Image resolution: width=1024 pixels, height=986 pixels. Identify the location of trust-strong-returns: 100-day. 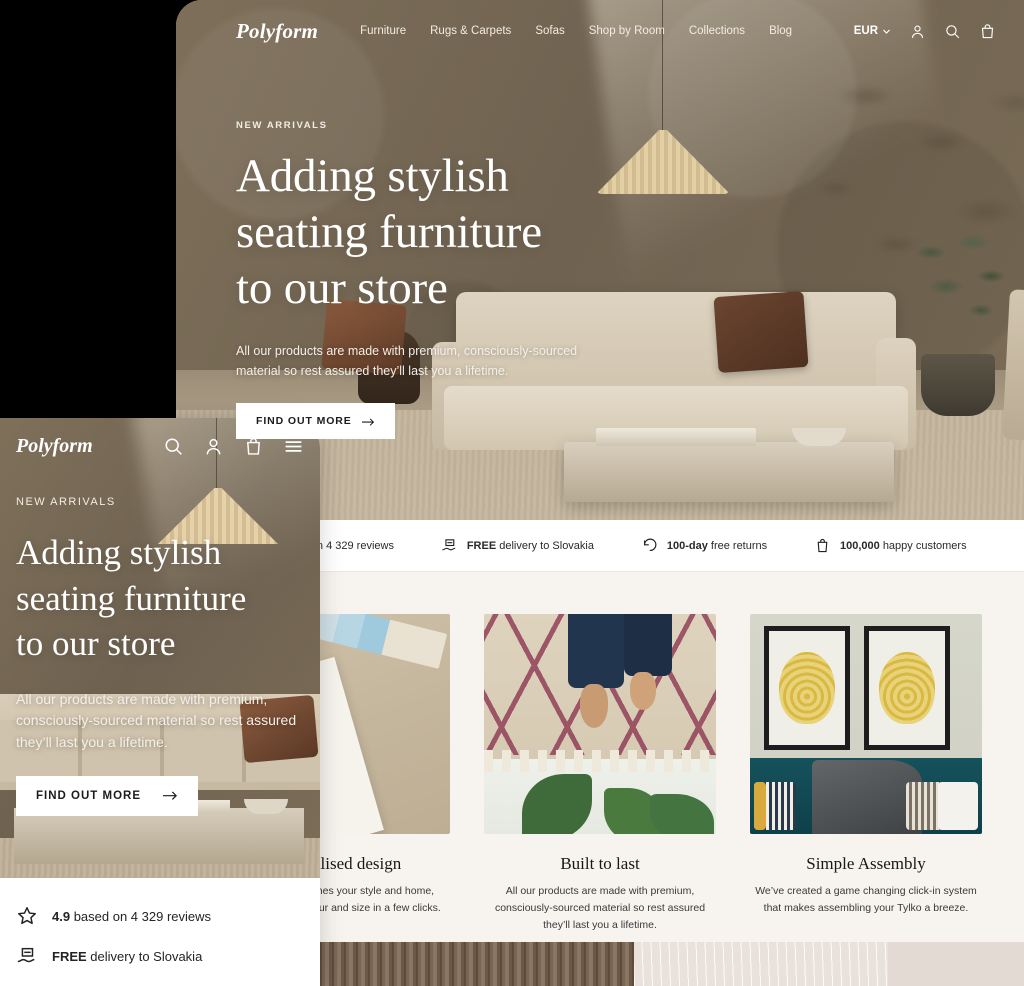
(687, 545).